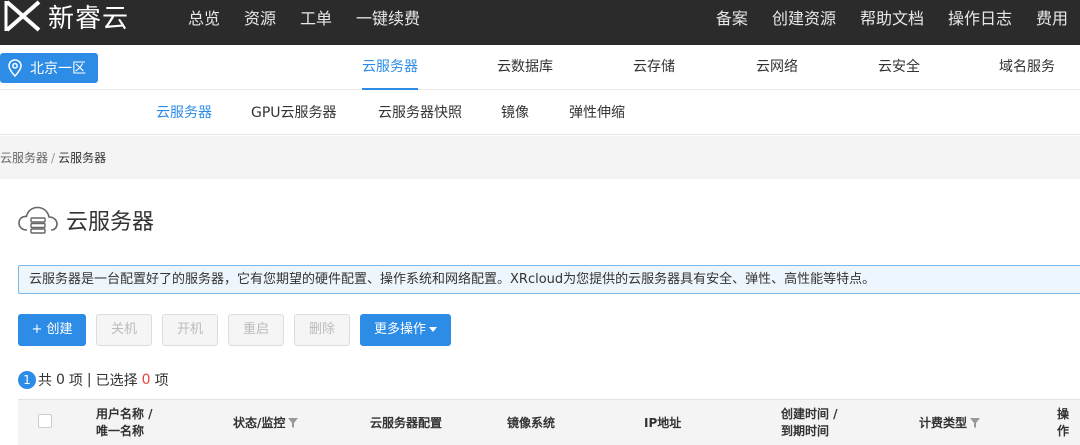 This screenshot has width=1080, height=445. What do you see at coordinates (406, 422) in the screenshot?
I see `column-header-config: 云服务器配置` at bounding box center [406, 422].